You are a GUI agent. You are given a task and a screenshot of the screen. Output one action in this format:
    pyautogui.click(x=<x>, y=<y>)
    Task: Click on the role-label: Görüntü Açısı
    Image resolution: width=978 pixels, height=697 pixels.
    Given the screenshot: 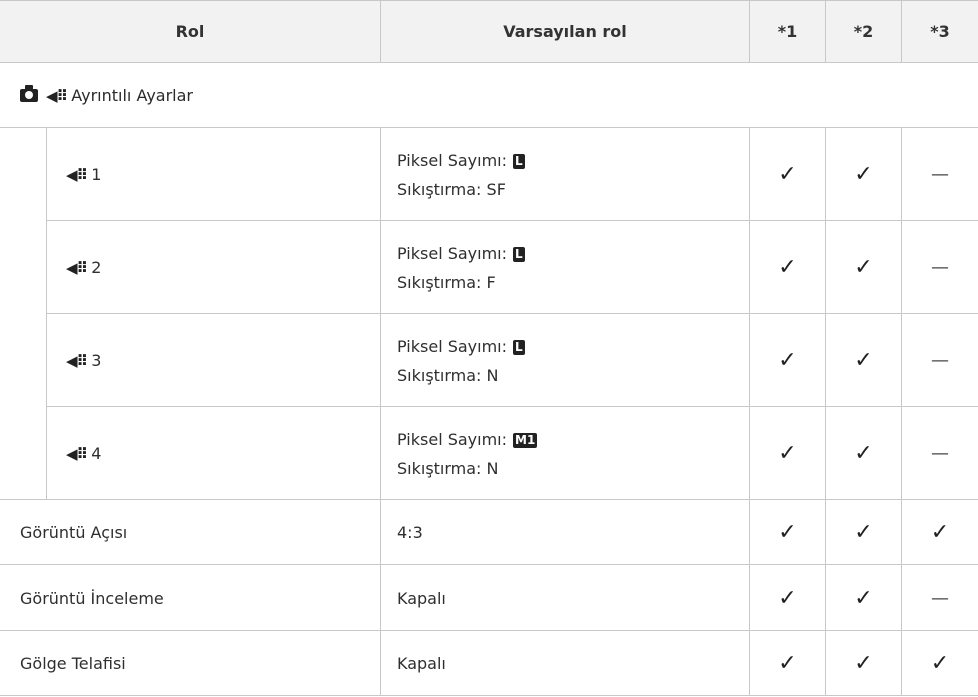 What is the action you would take?
    pyautogui.click(x=74, y=532)
    